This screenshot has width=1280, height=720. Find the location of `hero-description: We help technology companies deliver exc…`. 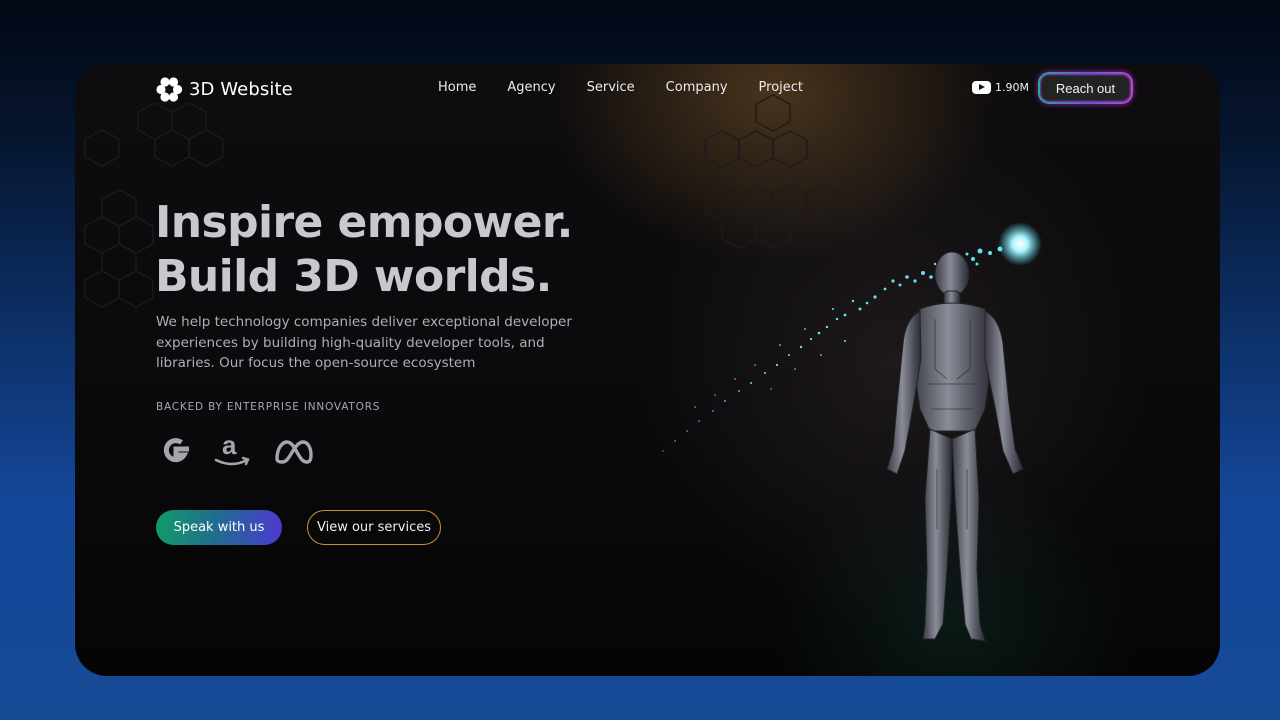

hero-description: We help technology companies deliver exc… is located at coordinates (364, 342).